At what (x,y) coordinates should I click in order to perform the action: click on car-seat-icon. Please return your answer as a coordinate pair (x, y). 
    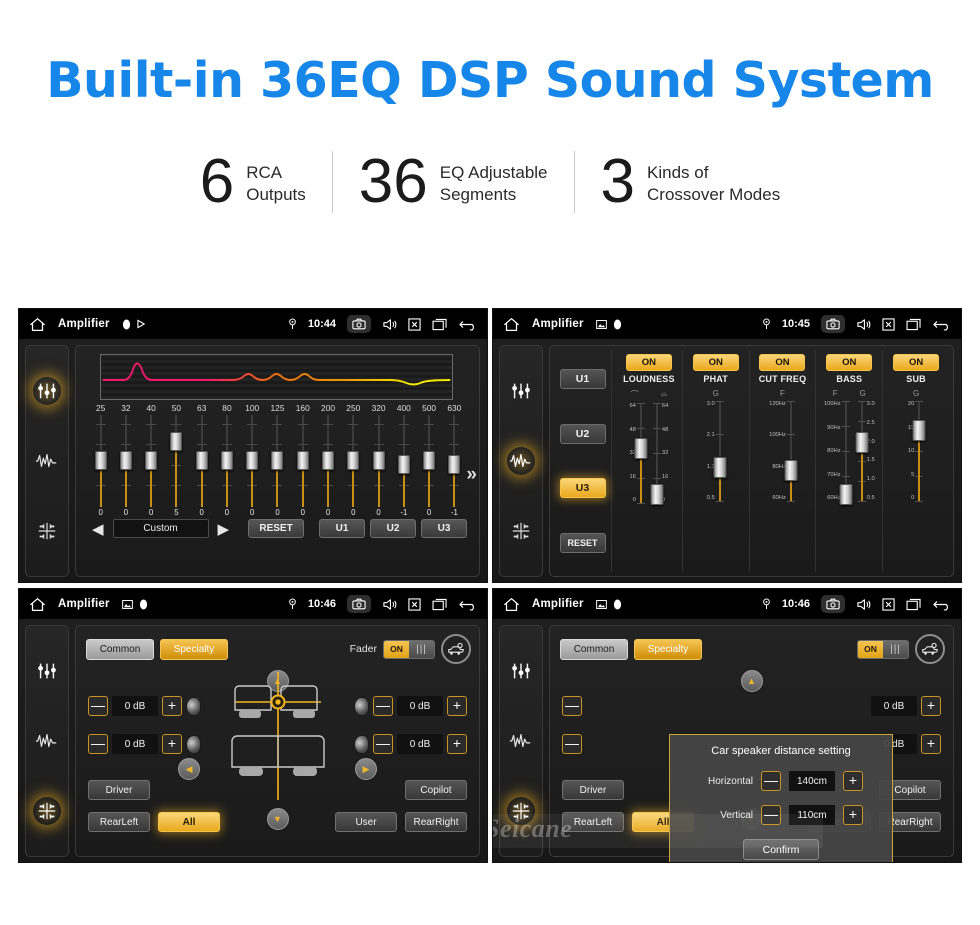
    Looking at the image, I should click on (930, 649).